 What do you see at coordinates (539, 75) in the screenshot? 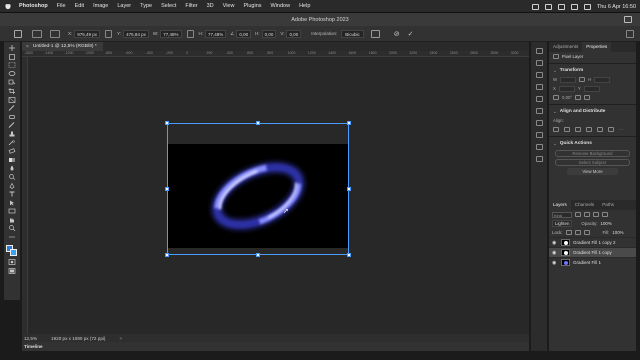
I see `character-panel-icon` at bounding box center [539, 75].